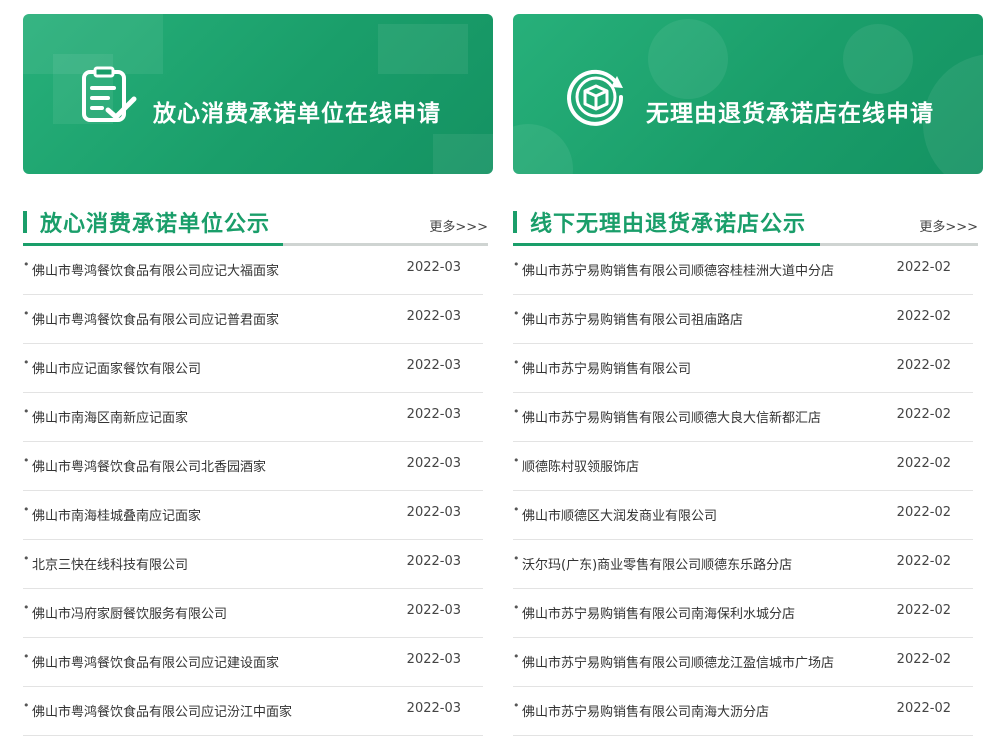  I want to click on list-item: • 佛山市南海桂城叠南应记面家 2022-03, so click(253, 515).